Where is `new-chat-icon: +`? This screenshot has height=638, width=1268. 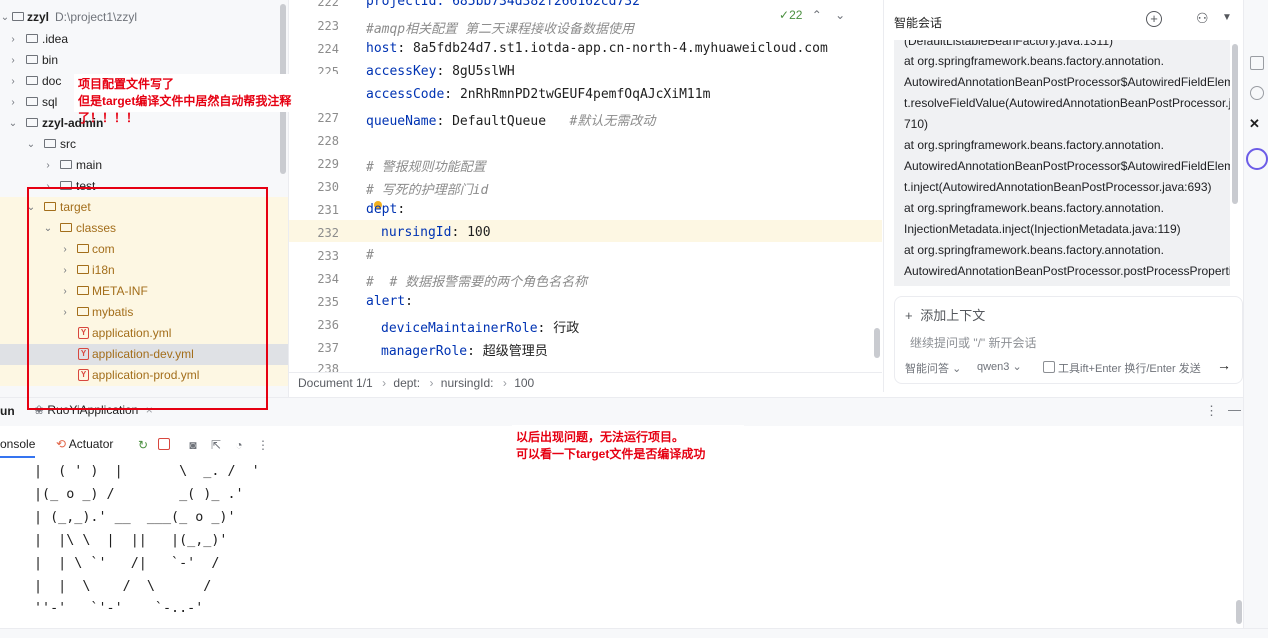
new-chat-icon: + is located at coordinates (1154, 19).